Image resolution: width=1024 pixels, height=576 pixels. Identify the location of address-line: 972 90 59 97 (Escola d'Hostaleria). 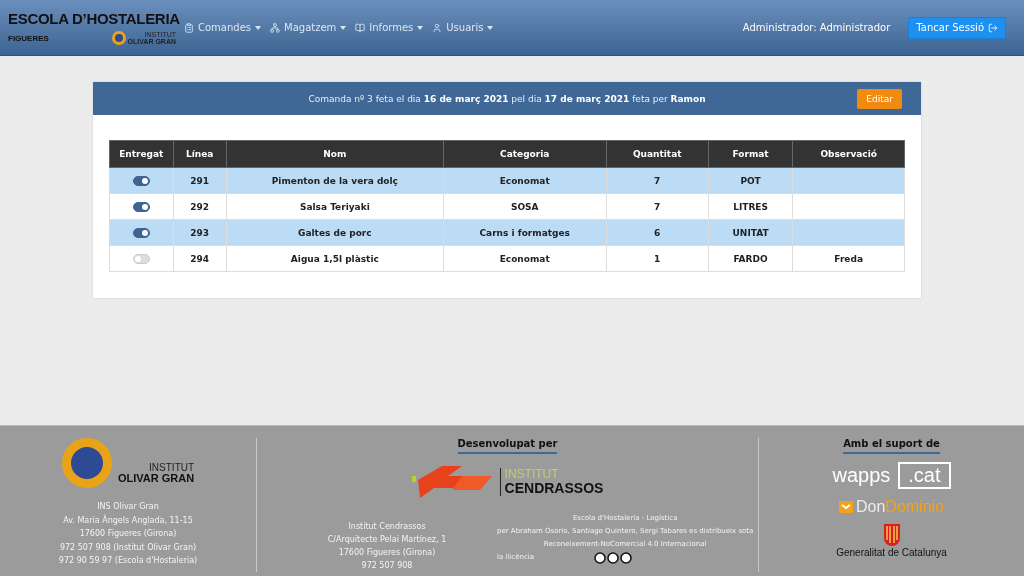
(128, 561).